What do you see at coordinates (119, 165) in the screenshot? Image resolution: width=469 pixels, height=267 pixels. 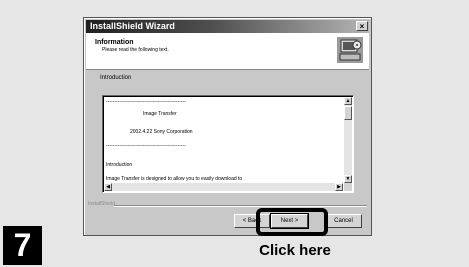 I see `introduction-line: Introduction` at bounding box center [119, 165].